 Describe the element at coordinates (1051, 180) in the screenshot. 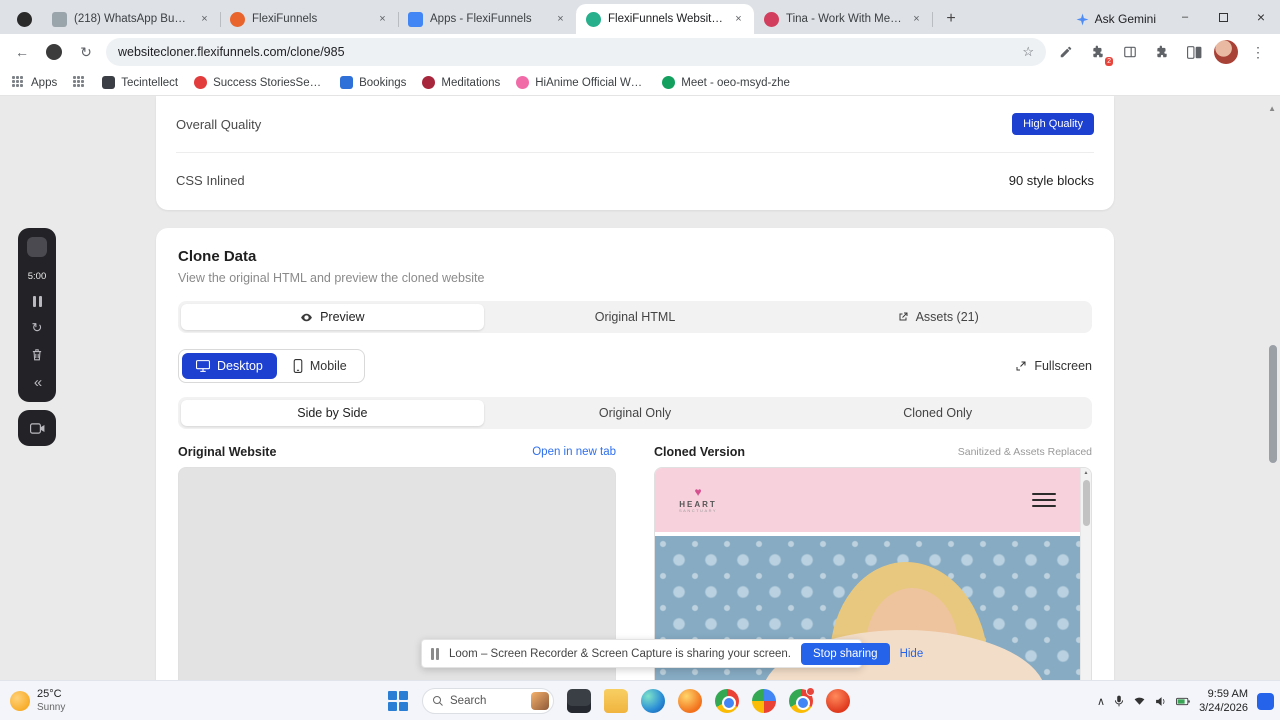

I see `css-inlined-value: 90 style blocks` at that location.